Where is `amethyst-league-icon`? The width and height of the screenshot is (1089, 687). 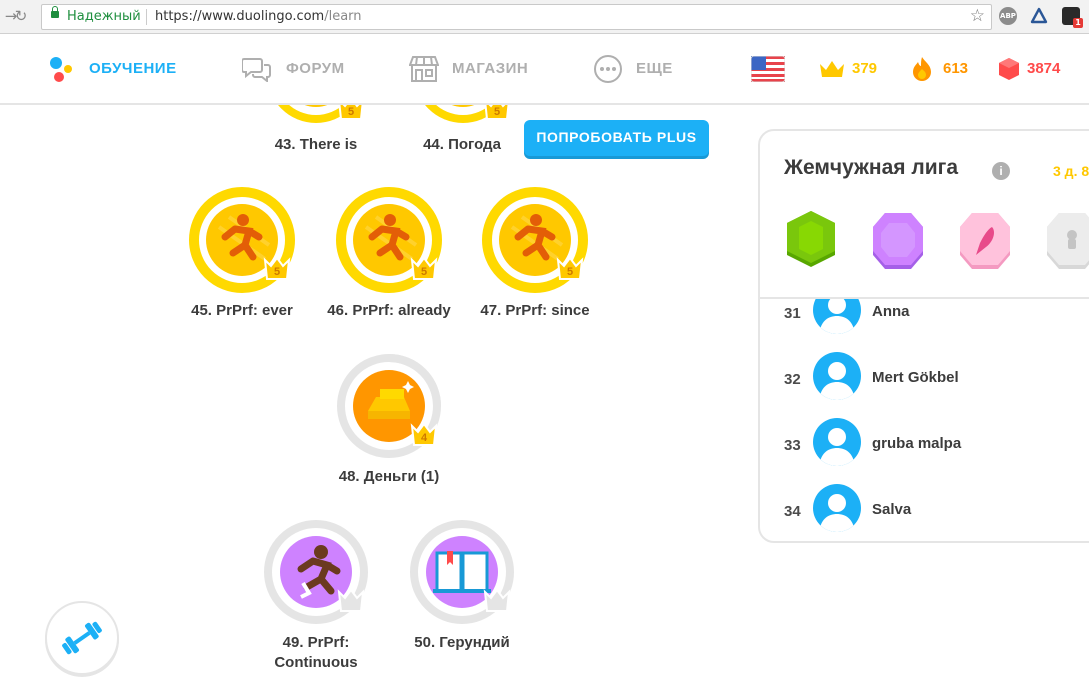 amethyst-league-icon is located at coordinates (898, 243).